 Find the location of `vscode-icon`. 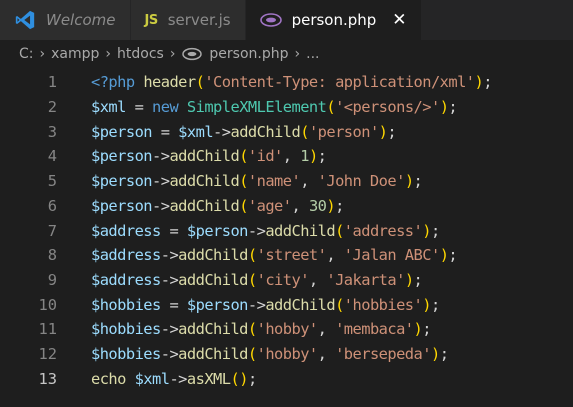

vscode-icon is located at coordinates (25, 20).